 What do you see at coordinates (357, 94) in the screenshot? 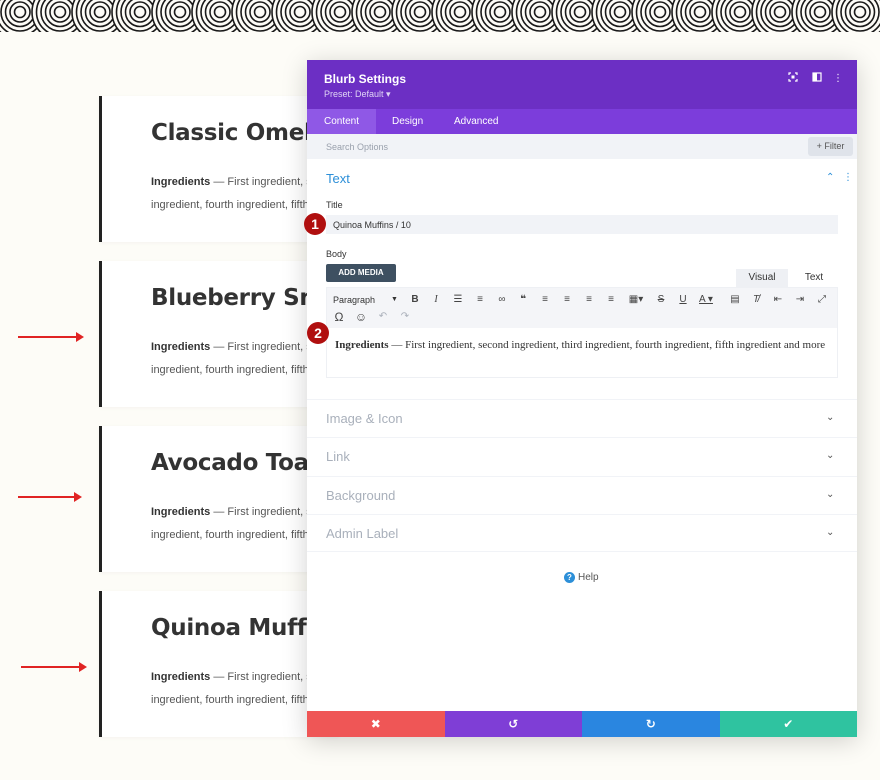
I see `preset-selector: Preset: Default ▾` at bounding box center [357, 94].